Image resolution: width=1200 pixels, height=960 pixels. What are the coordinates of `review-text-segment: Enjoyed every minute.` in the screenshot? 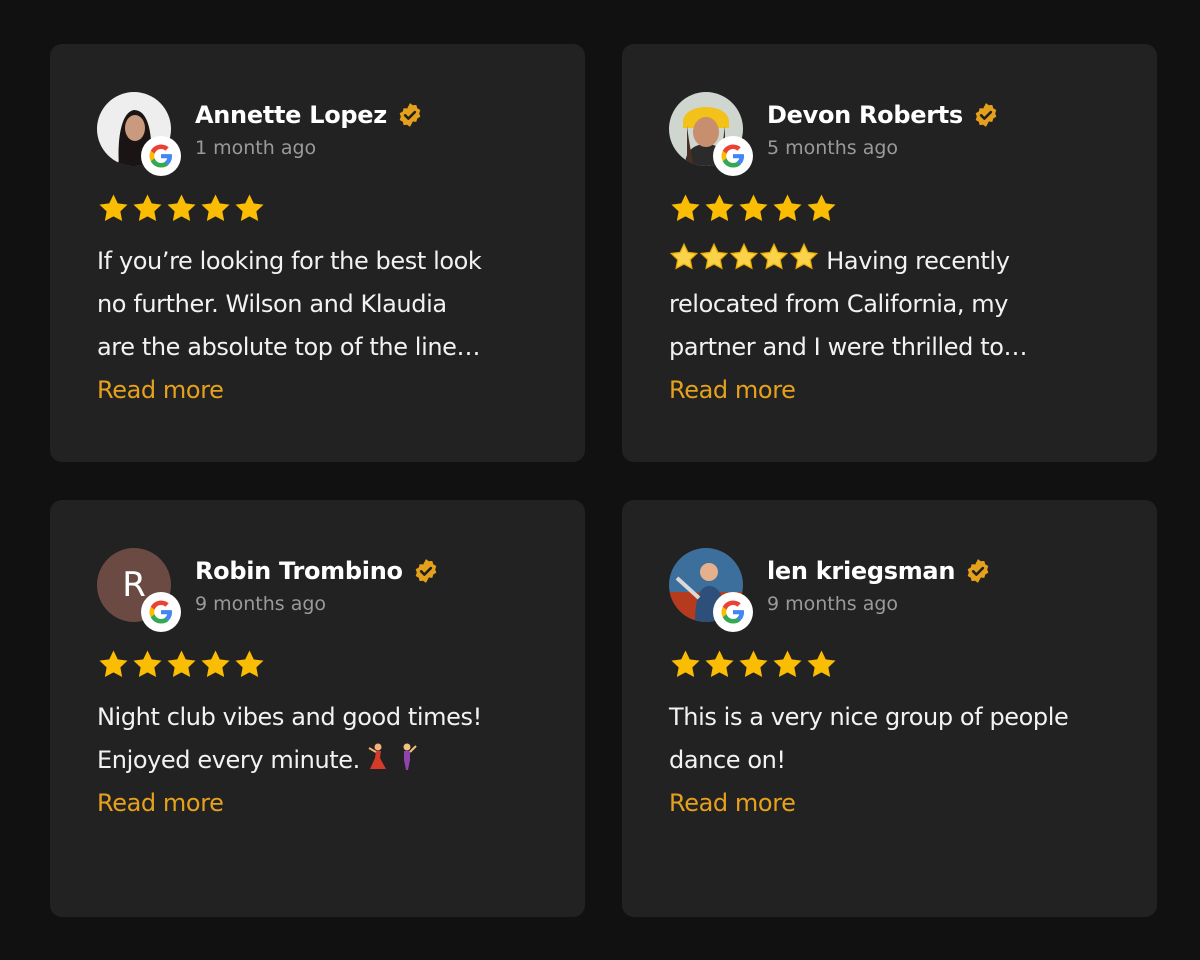 It's located at (228, 760).